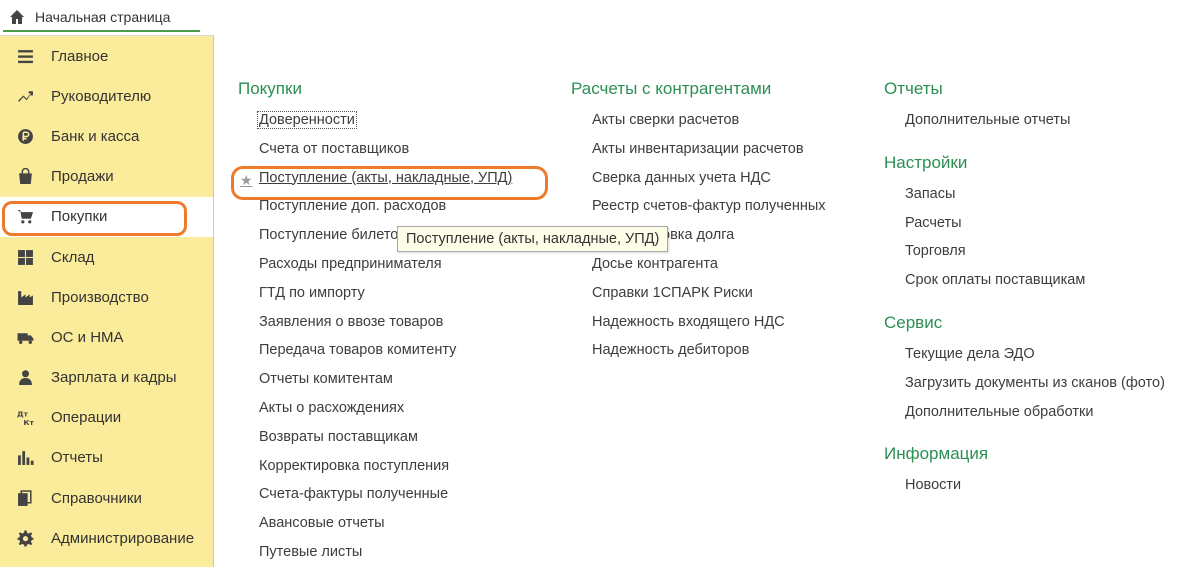 This screenshot has width=1194, height=571. I want to click on cart-icon, so click(25, 217).